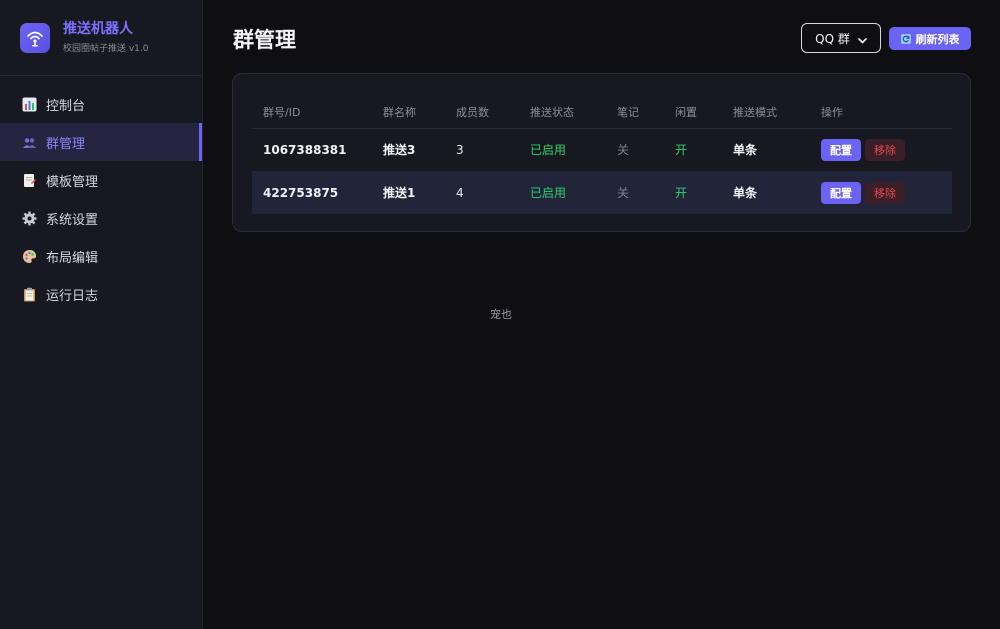 The width and height of the screenshot is (1000, 629). Describe the element at coordinates (35, 37) in the screenshot. I see `wifi-icon` at that location.